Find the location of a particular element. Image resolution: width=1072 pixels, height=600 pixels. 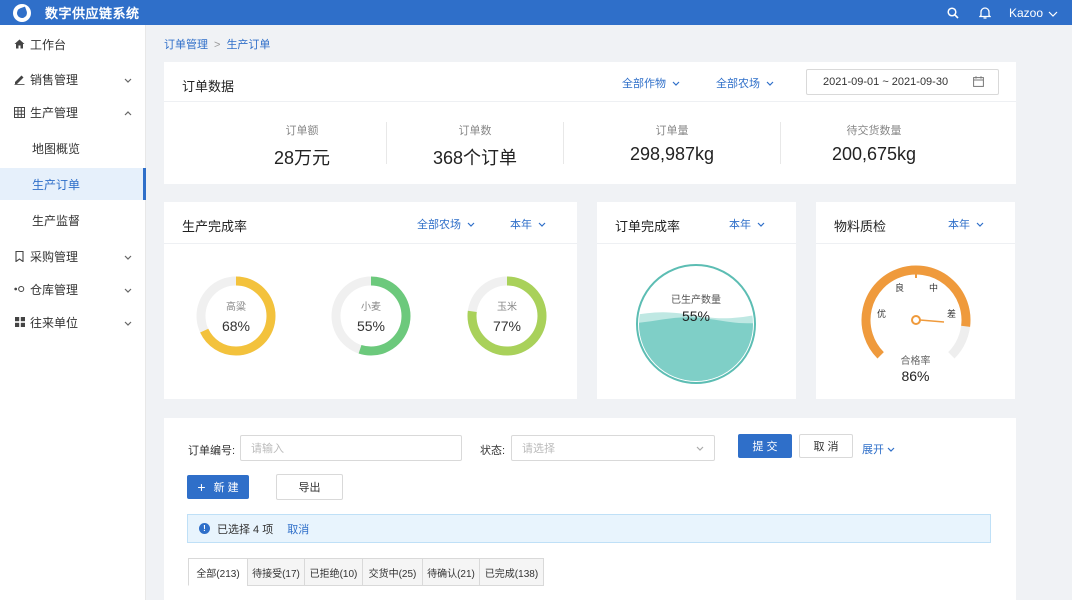

donut-value: 55% is located at coordinates (371, 326).